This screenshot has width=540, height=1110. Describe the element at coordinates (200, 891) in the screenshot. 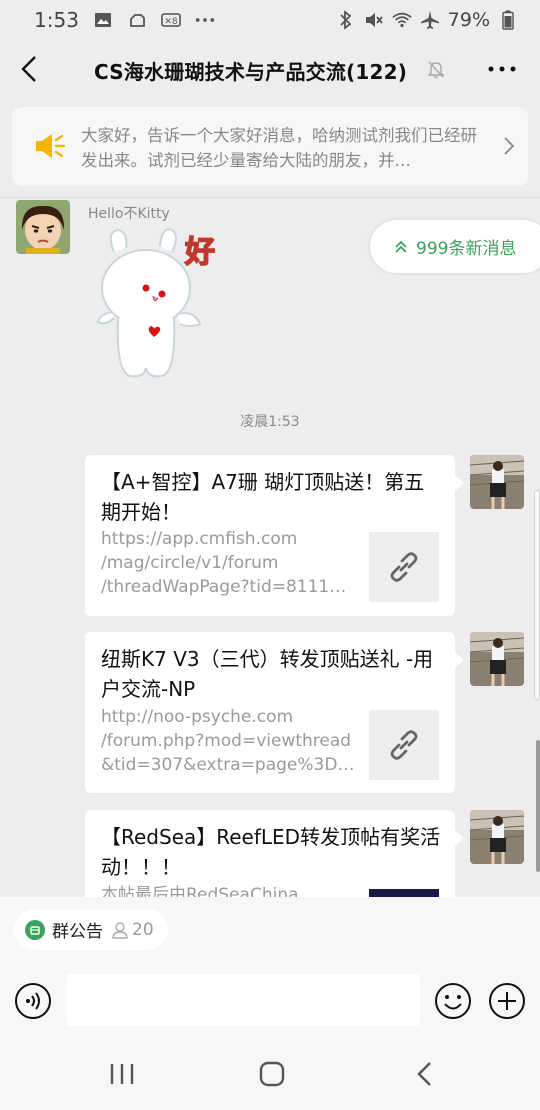

I see `url-line: 本帖最后由RedSeaChina` at that location.